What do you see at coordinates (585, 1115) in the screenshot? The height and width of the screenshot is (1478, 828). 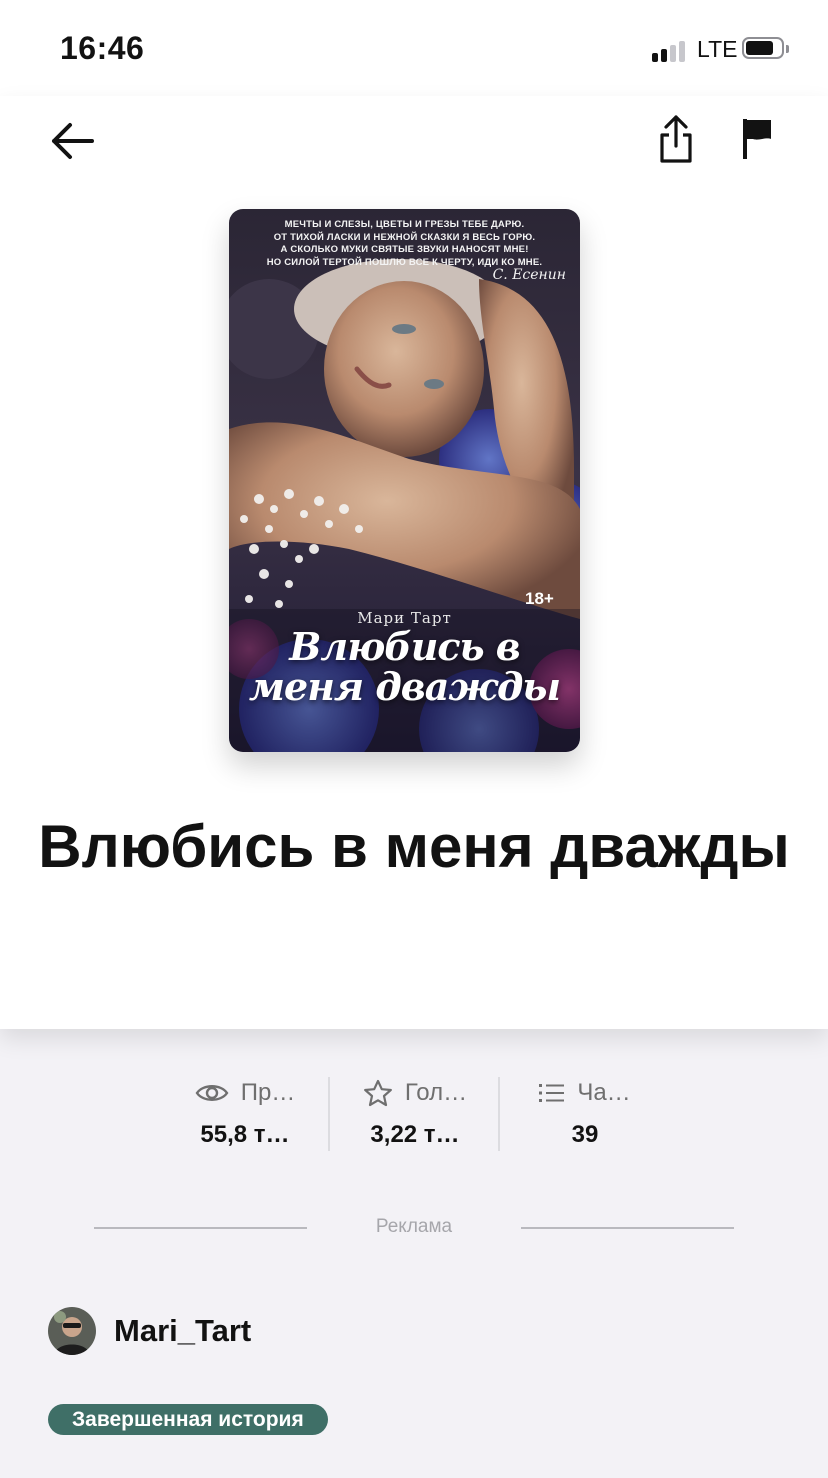 I see `stat-parts: Ча… 39` at bounding box center [585, 1115].